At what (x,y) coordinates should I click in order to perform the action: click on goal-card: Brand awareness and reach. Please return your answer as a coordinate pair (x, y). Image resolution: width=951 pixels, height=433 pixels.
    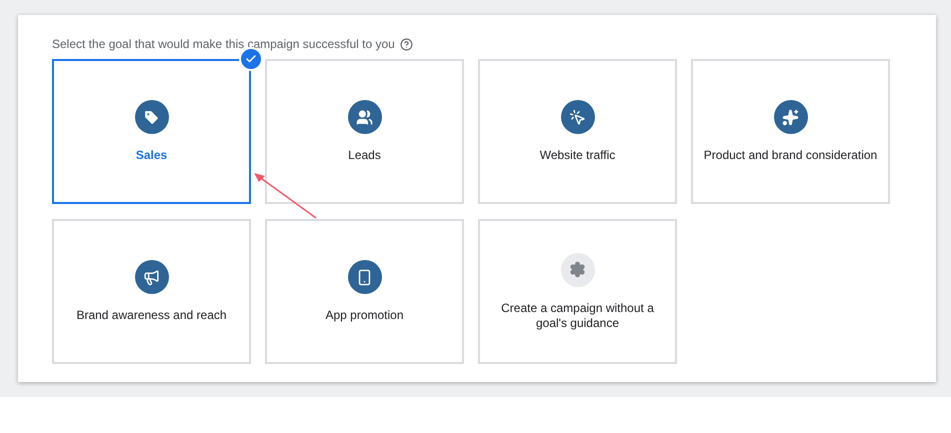
    Looking at the image, I should click on (151, 291).